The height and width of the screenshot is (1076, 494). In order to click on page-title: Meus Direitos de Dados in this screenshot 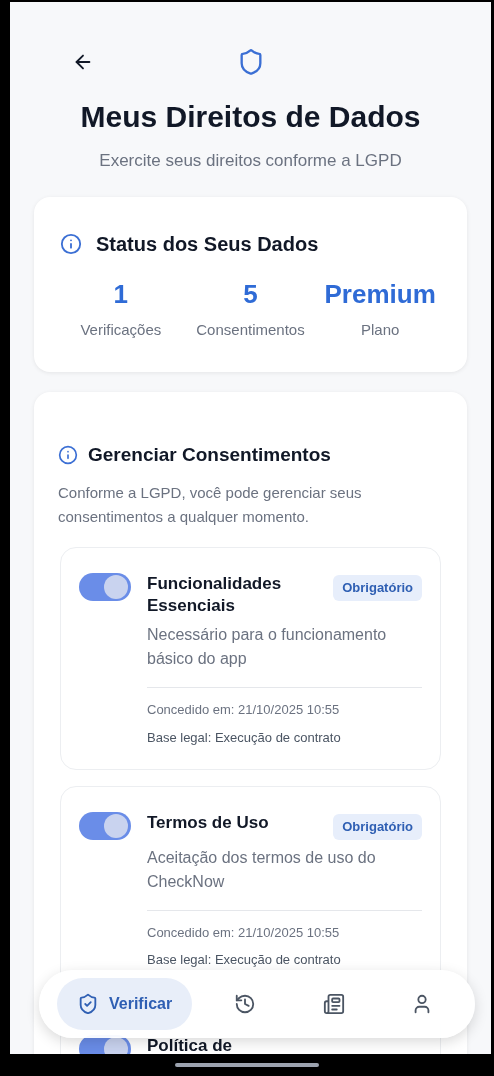, I will do `click(250, 117)`.